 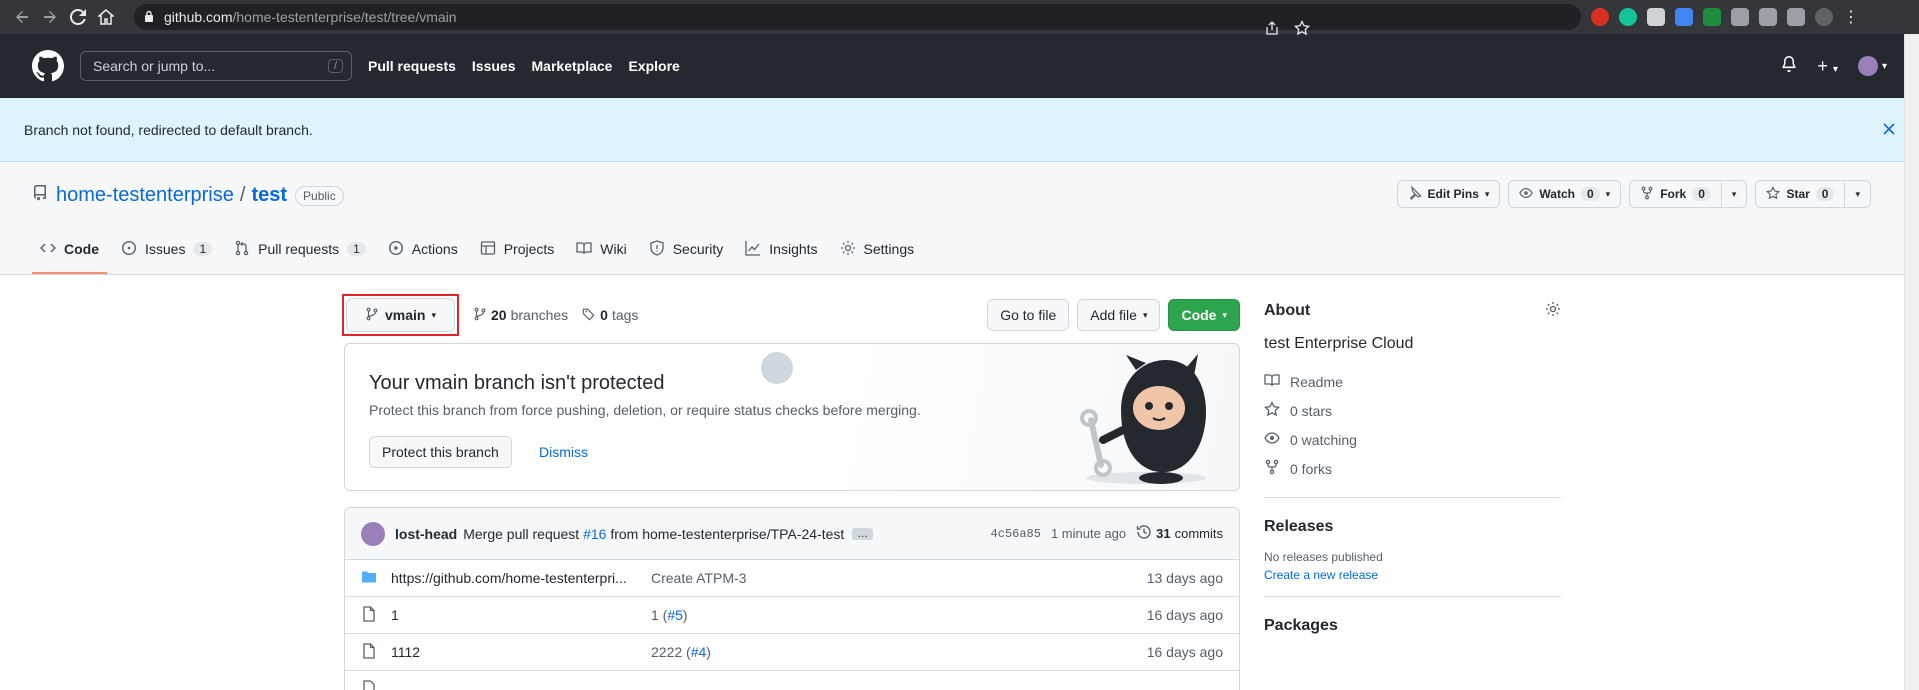 What do you see at coordinates (1412, 468) in the screenshot?
I see `forks-link: 0 forks` at bounding box center [1412, 468].